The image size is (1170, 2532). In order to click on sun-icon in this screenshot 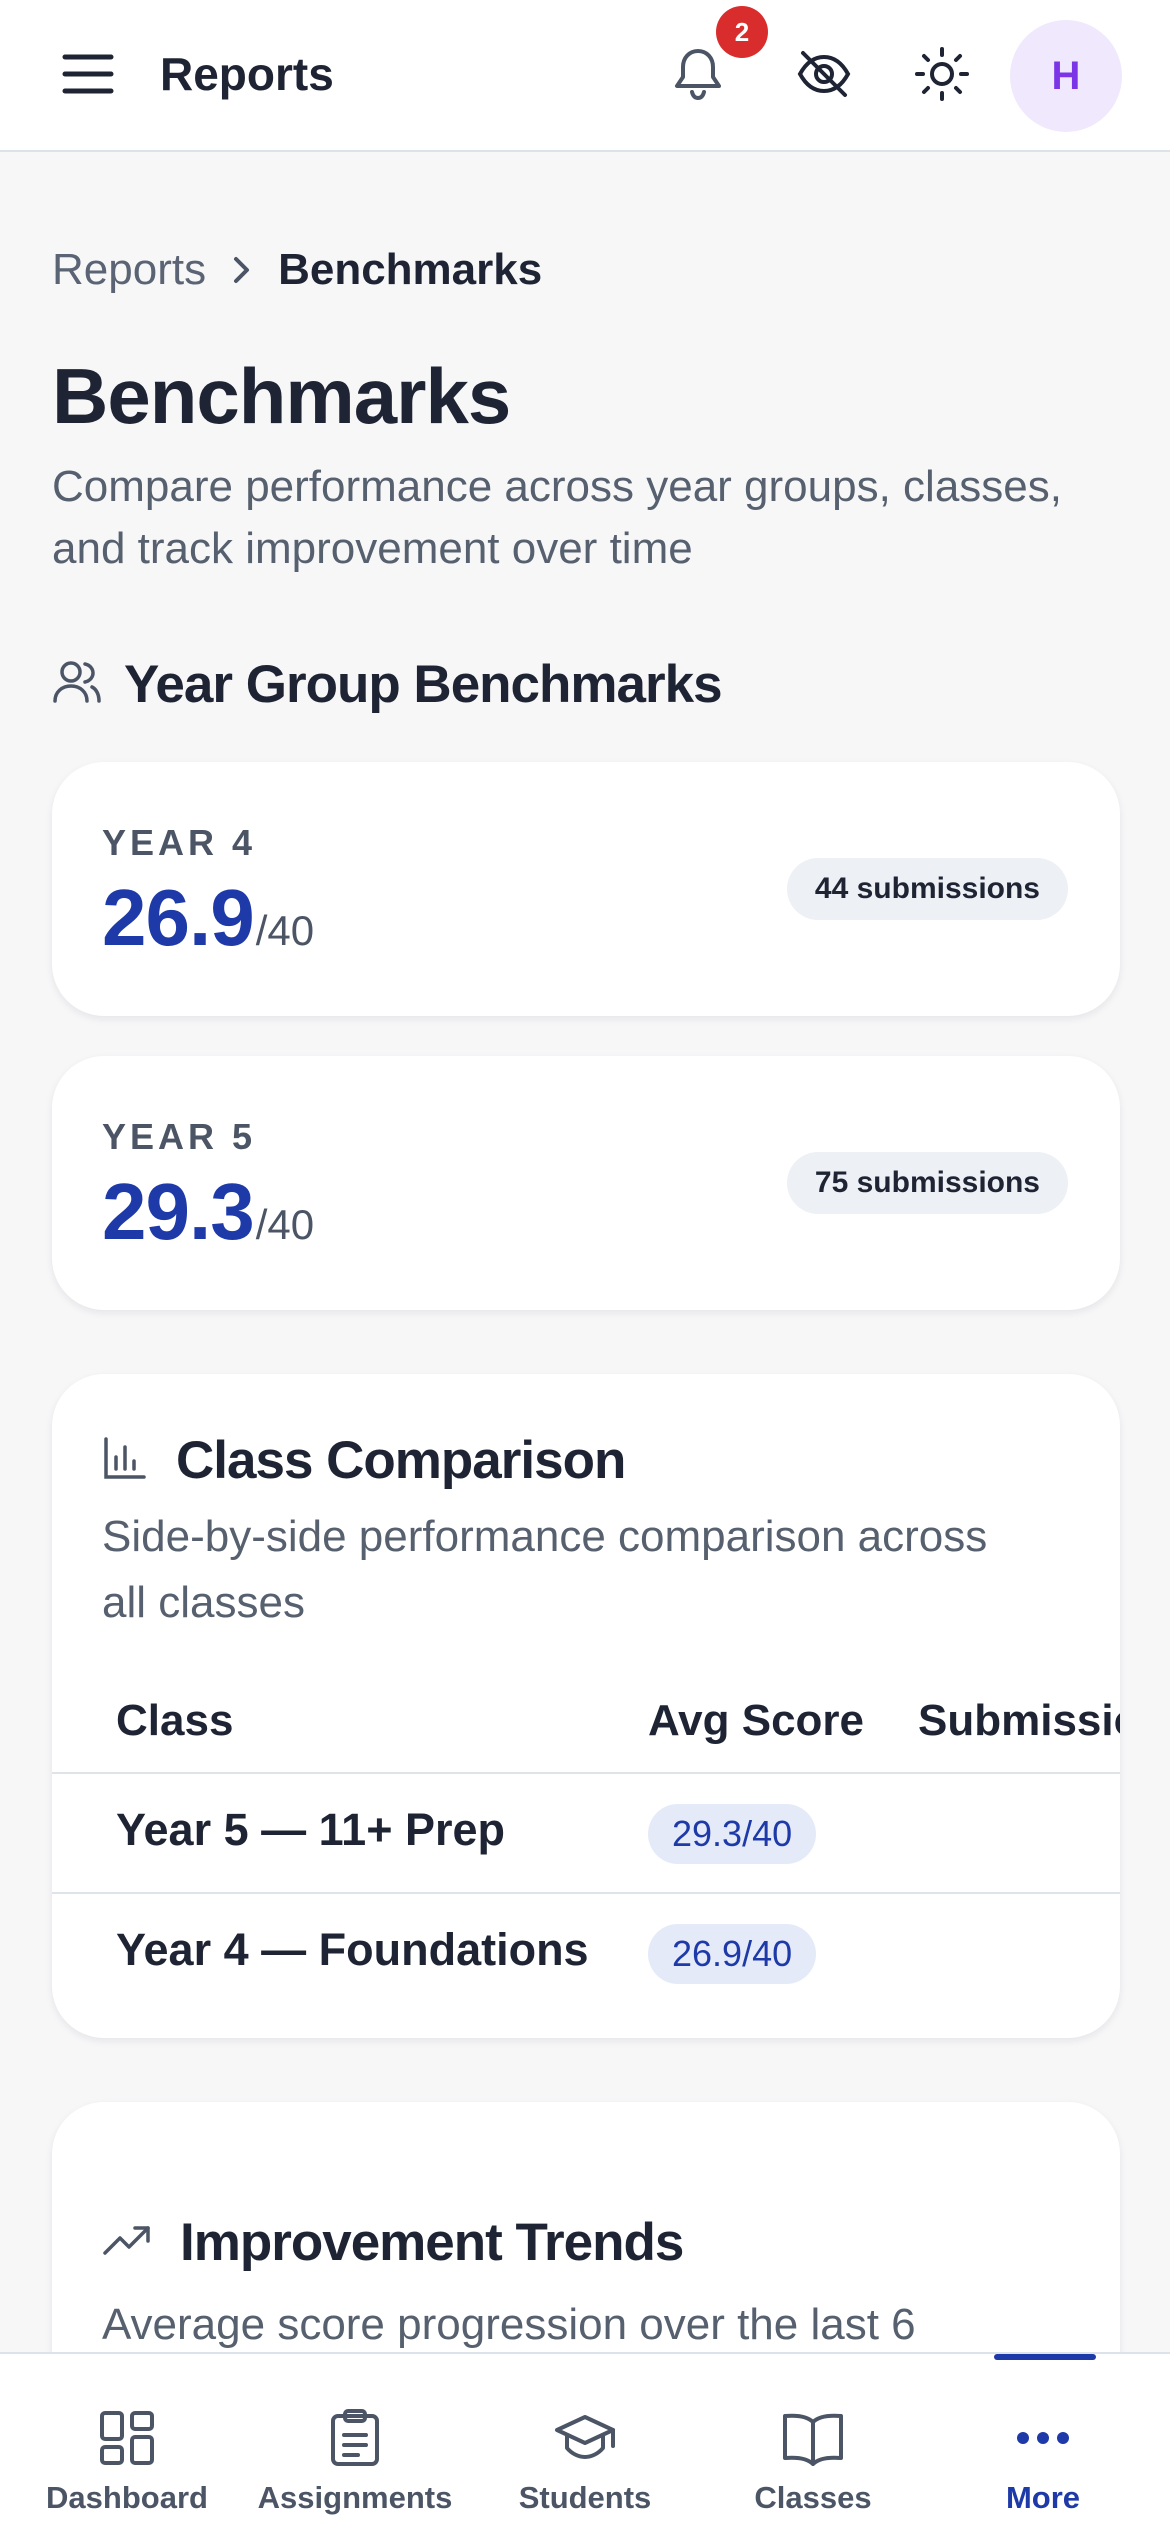, I will do `click(942, 76)`.